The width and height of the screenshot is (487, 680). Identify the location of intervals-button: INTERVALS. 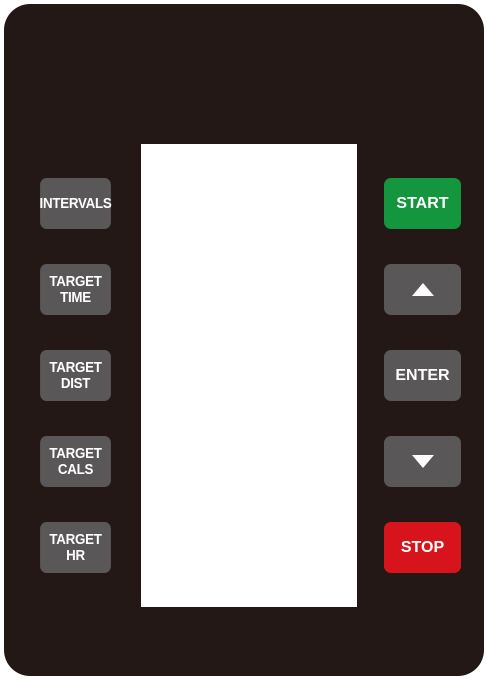
(75, 203).